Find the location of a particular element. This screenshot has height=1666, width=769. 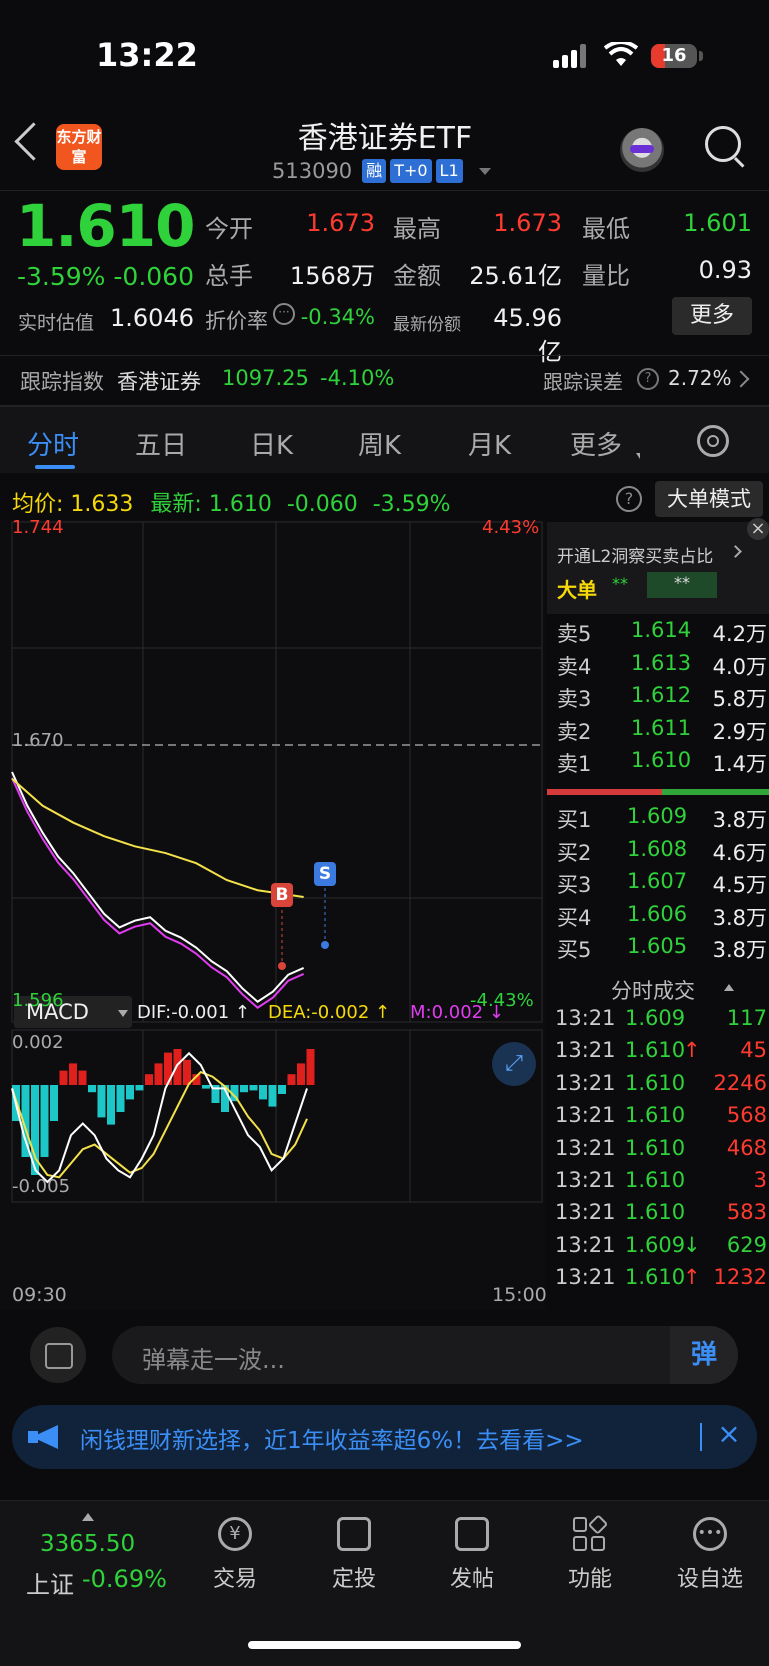

fullscreen-icon: ⤢ is located at coordinates (514, 1064).